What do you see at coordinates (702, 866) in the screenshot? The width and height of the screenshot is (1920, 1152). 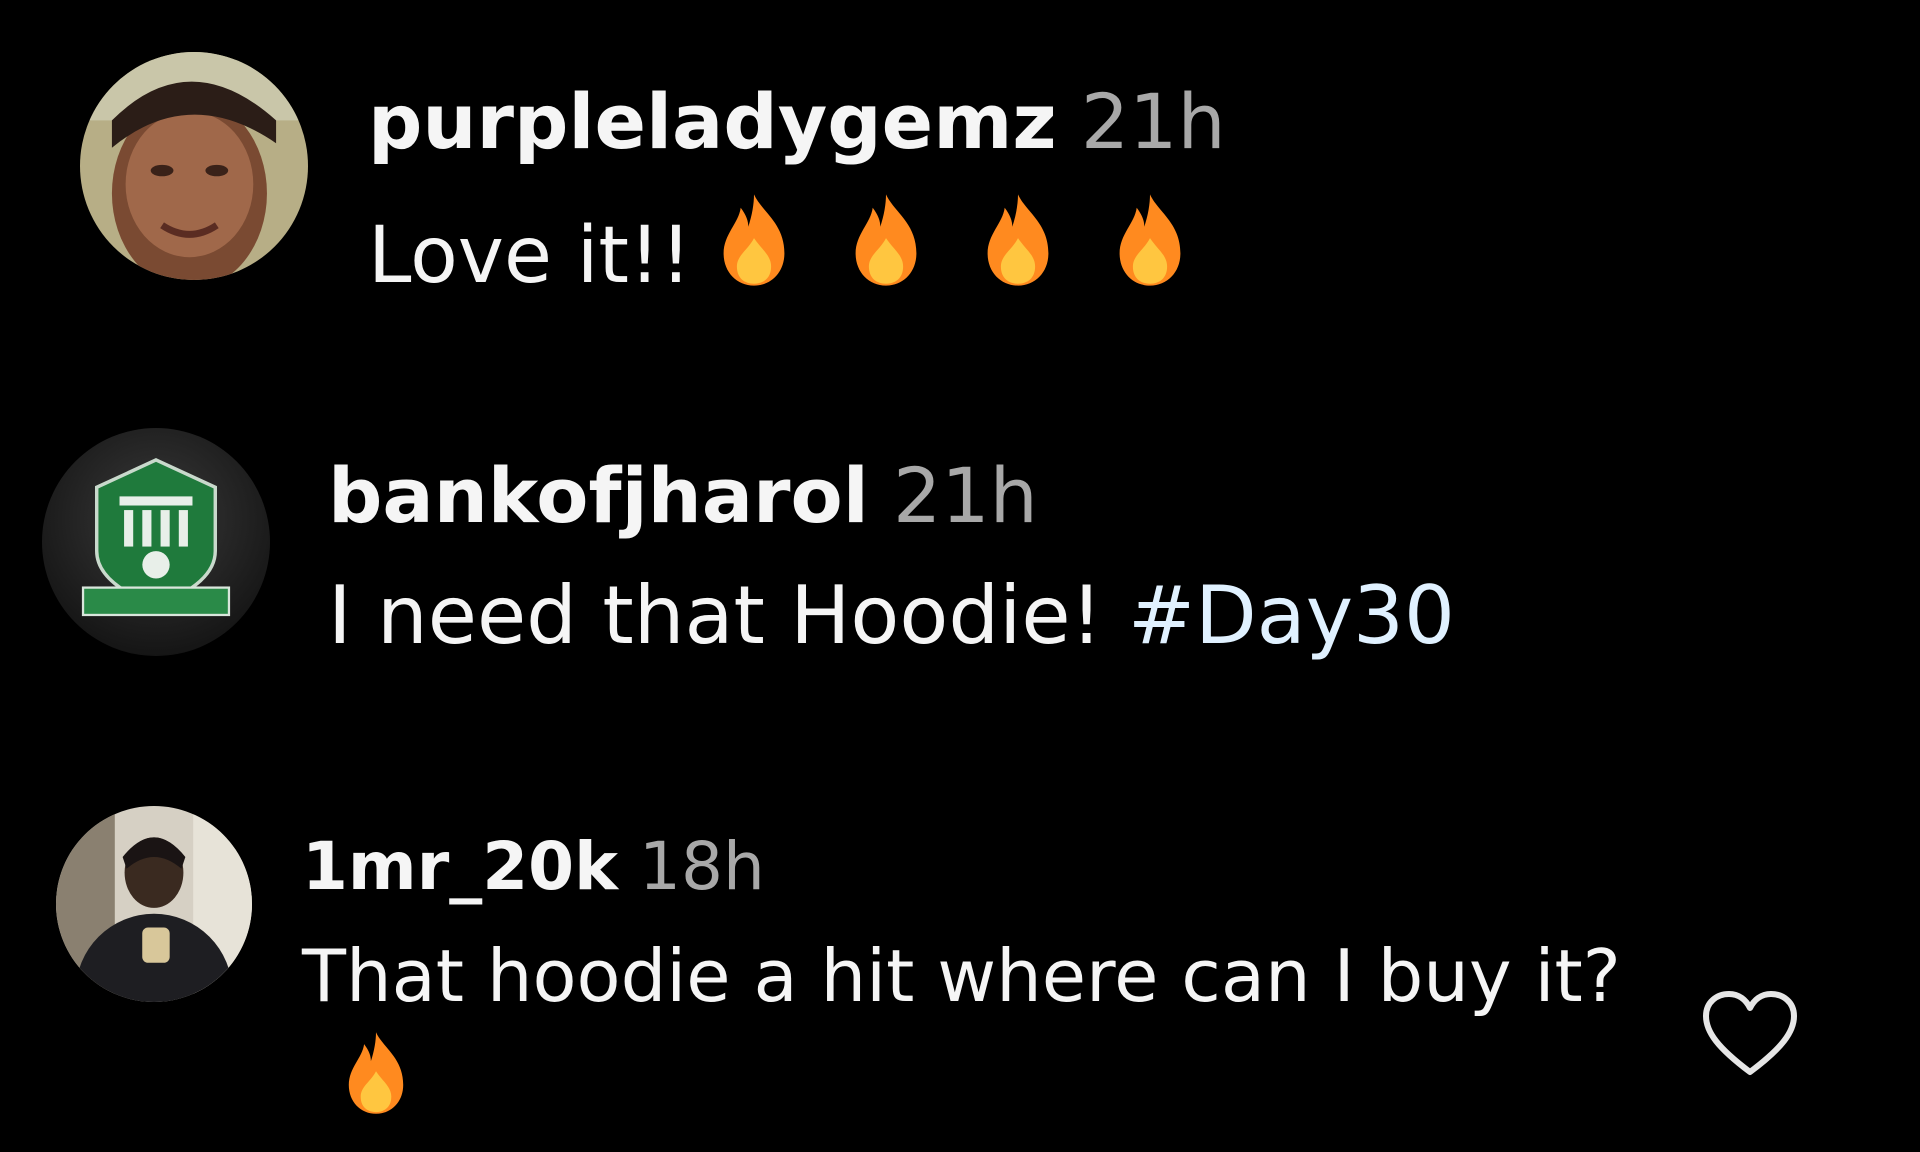 I see `timestamp: 18h` at bounding box center [702, 866].